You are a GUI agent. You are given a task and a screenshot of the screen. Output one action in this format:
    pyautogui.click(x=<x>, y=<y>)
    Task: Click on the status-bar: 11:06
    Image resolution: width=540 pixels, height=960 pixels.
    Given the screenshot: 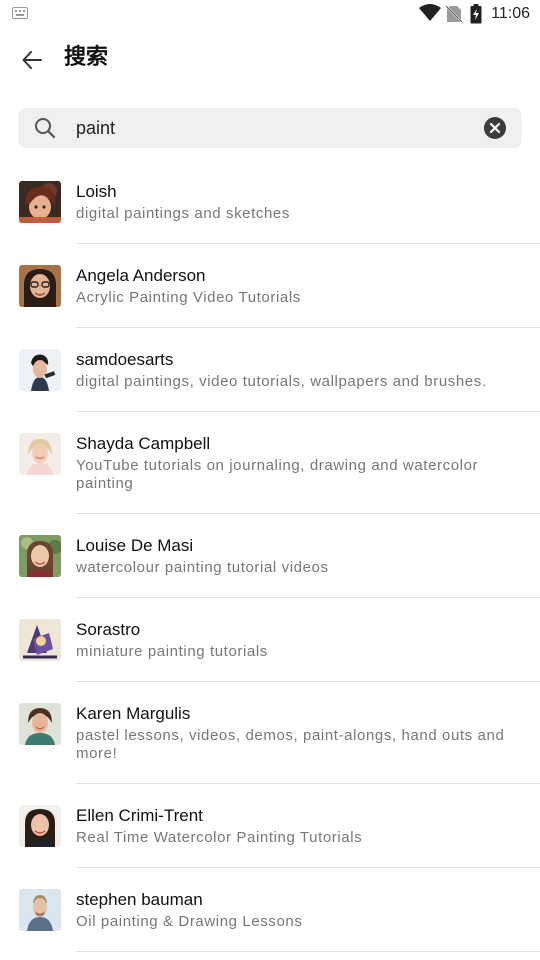 What is the action you would take?
    pyautogui.click(x=270, y=14)
    